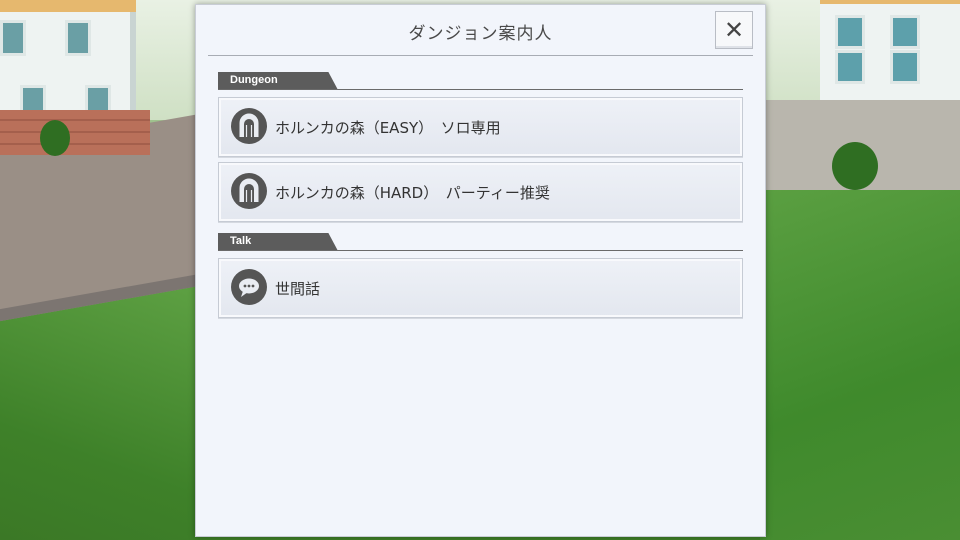 The height and width of the screenshot is (540, 960). What do you see at coordinates (890, 50) in the screenshot?
I see `house-right` at bounding box center [890, 50].